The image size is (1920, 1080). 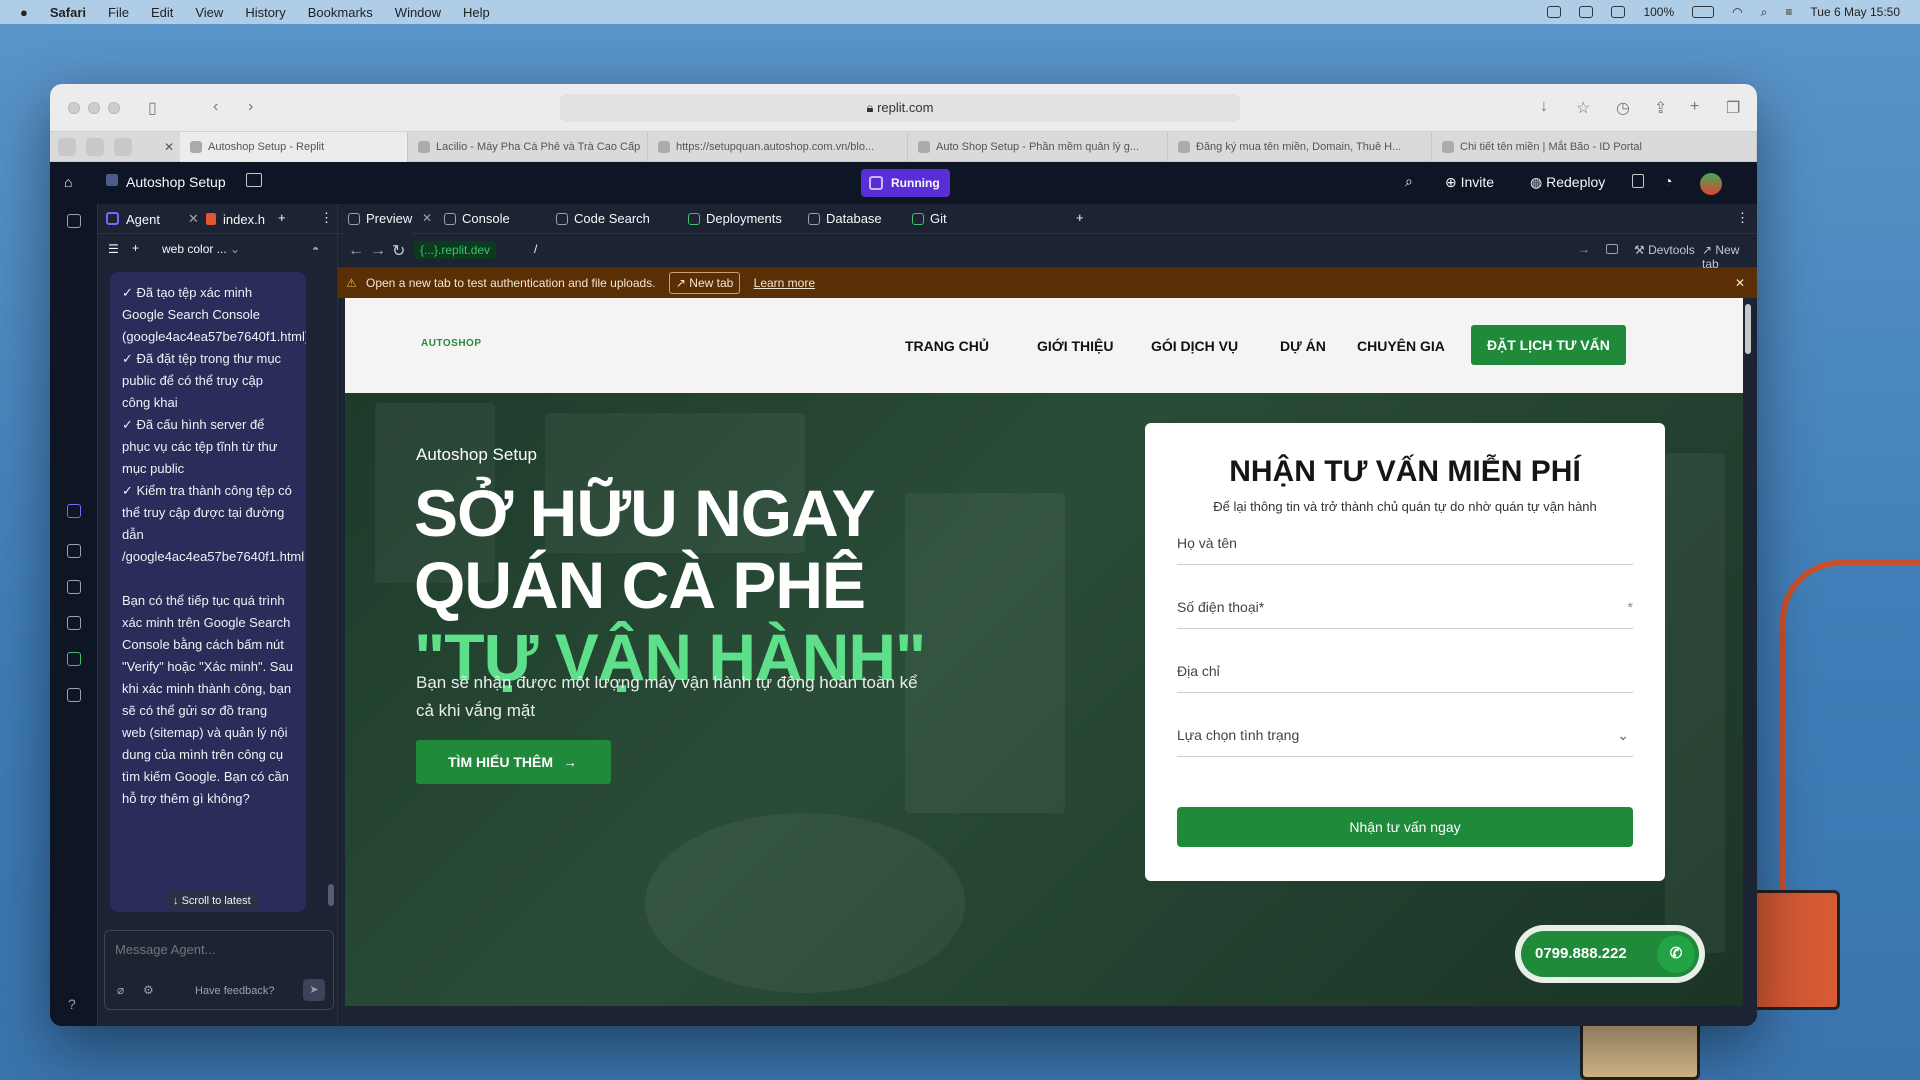 I want to click on address-field: Địa chỉ, so click(x=1405, y=671).